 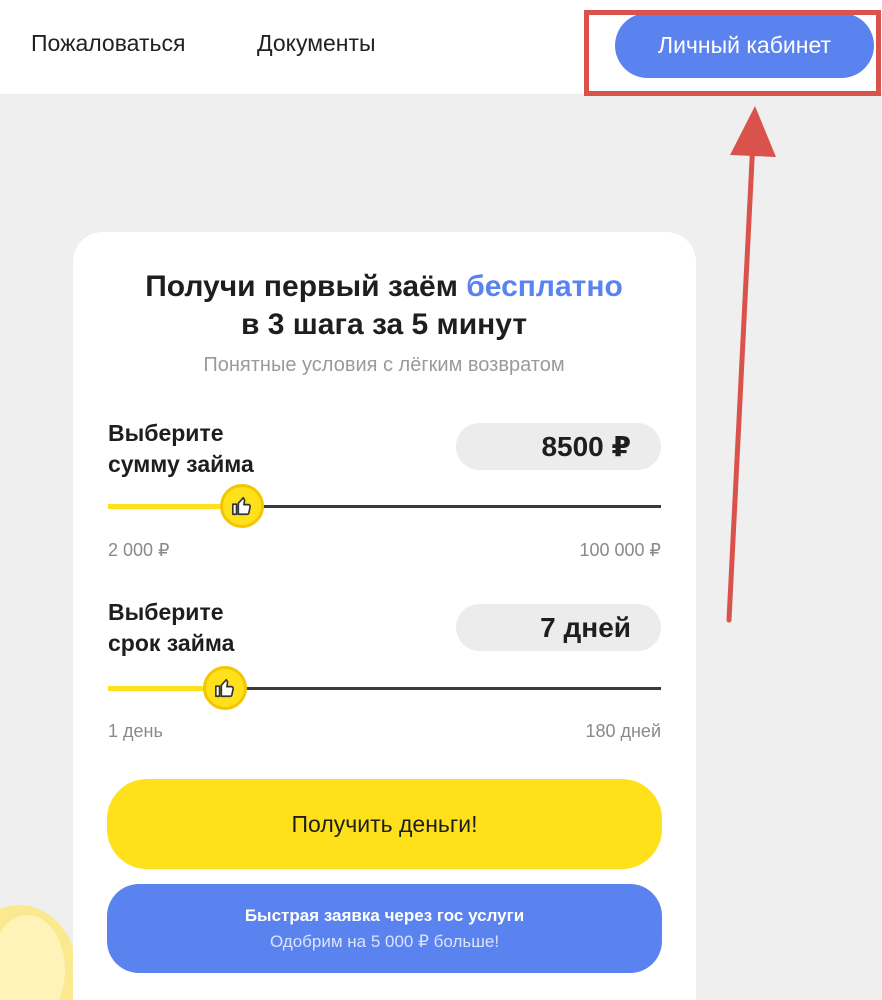 I want to click on top-navigation-bar: Пожаловаться Документы Личный кабинет, so click(x=441, y=47).